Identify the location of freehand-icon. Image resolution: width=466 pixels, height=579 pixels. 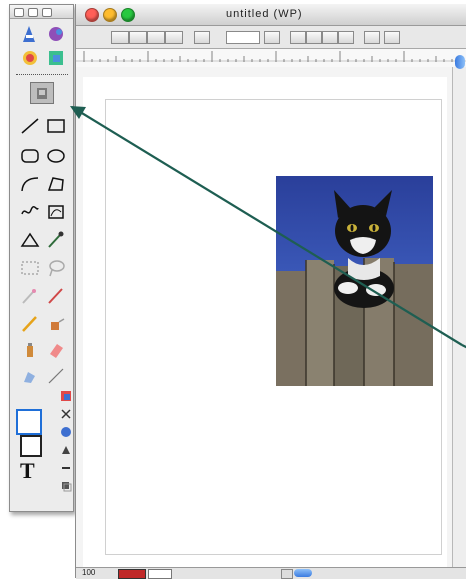
(30, 210).